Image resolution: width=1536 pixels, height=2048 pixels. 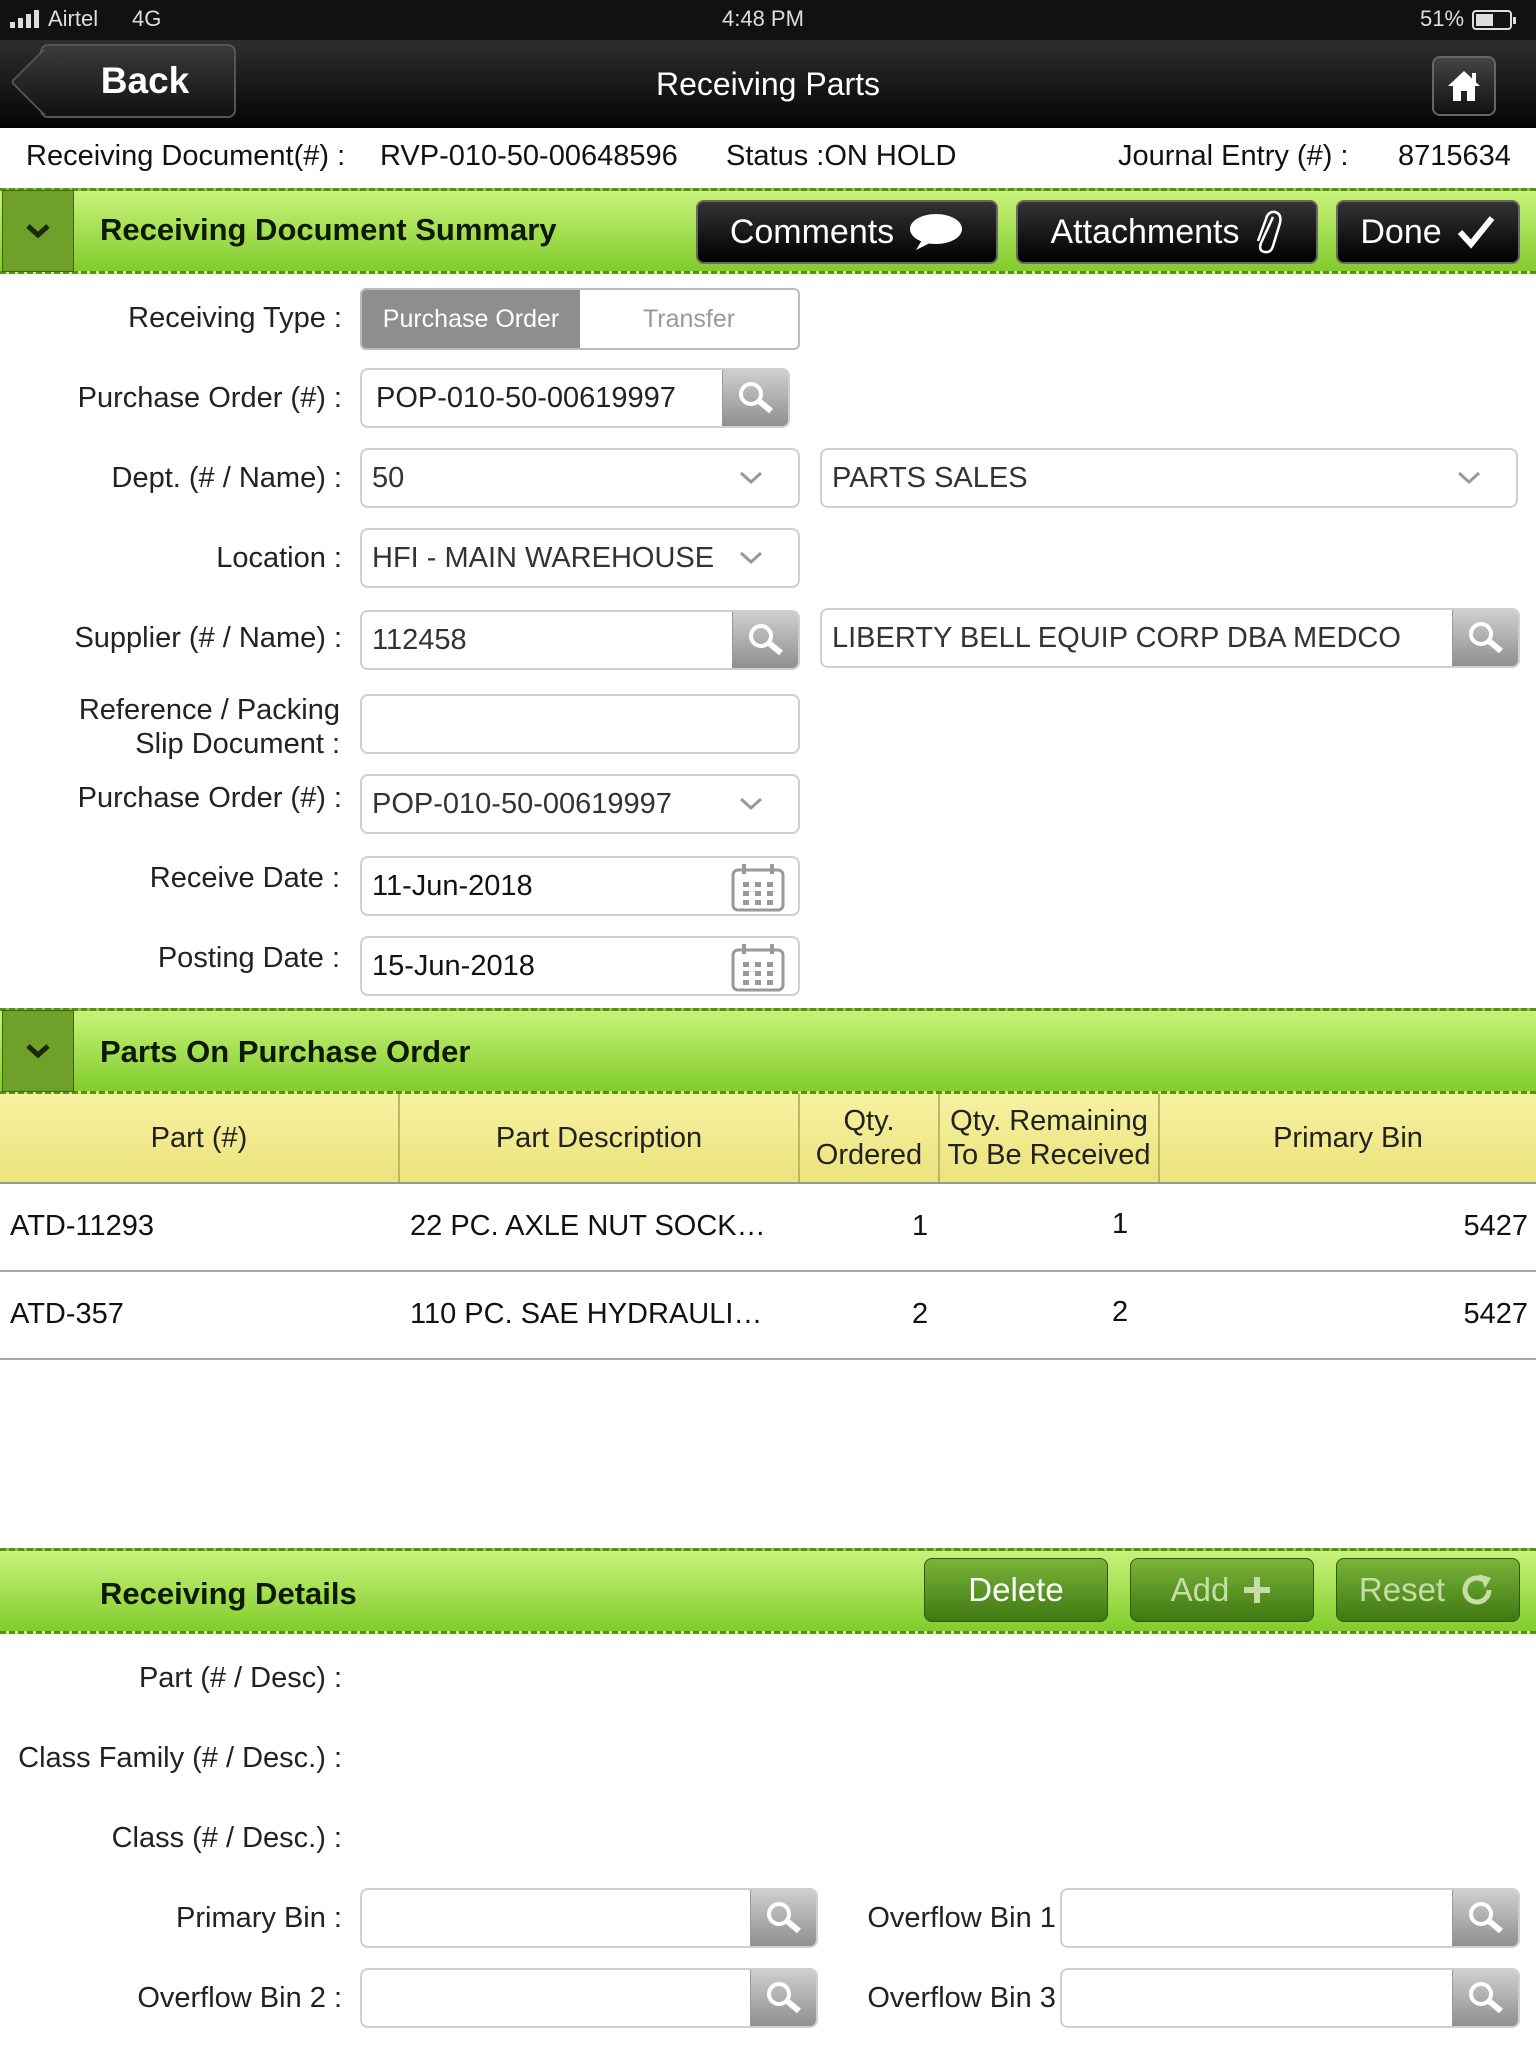 What do you see at coordinates (543, 557) in the screenshot?
I see `location-value: HFI - MAIN WAREHOUSE` at bounding box center [543, 557].